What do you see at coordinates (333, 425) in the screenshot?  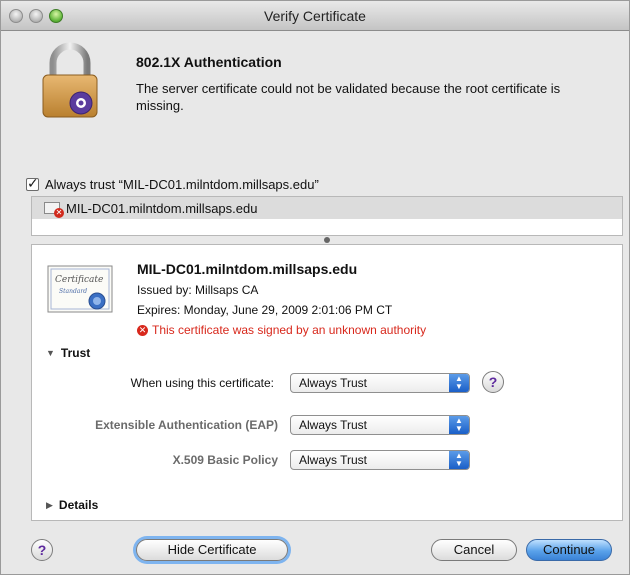 I see `trust-select-eap-value: Always Trust` at bounding box center [333, 425].